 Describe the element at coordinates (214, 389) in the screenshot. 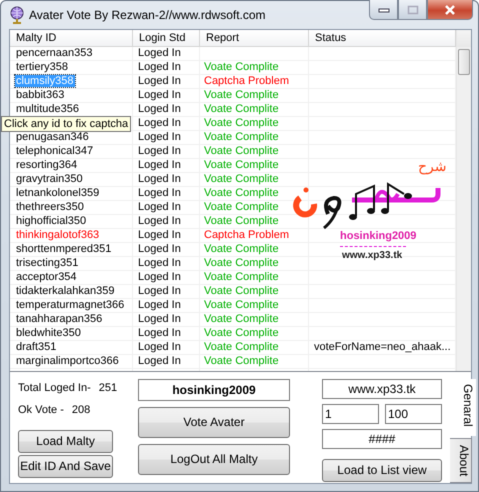

I see `name-field: hosinking2009` at that location.